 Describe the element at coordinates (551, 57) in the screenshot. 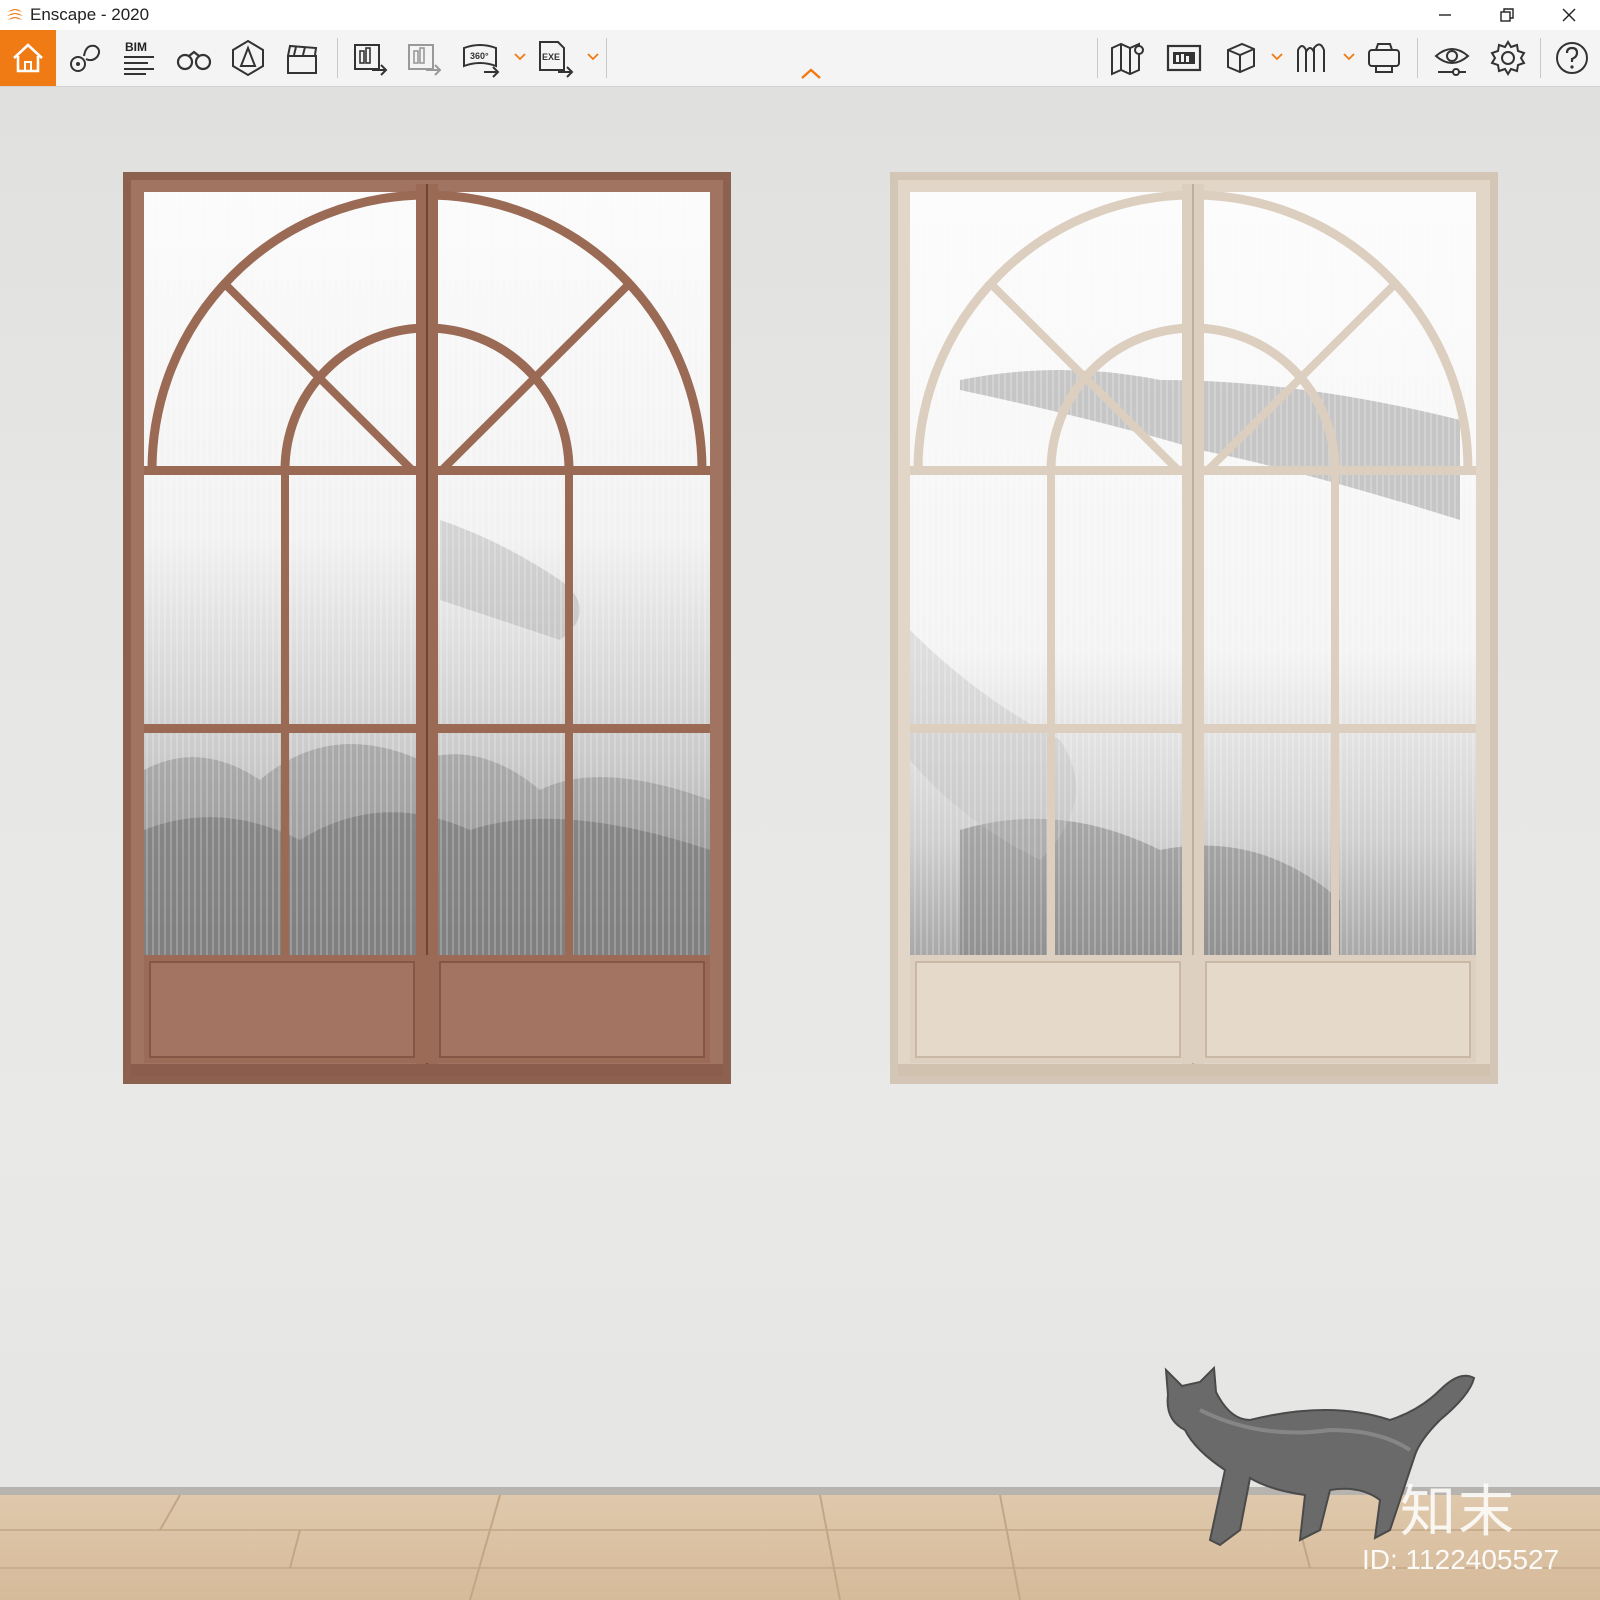

I see `exe-label: EXE` at that location.